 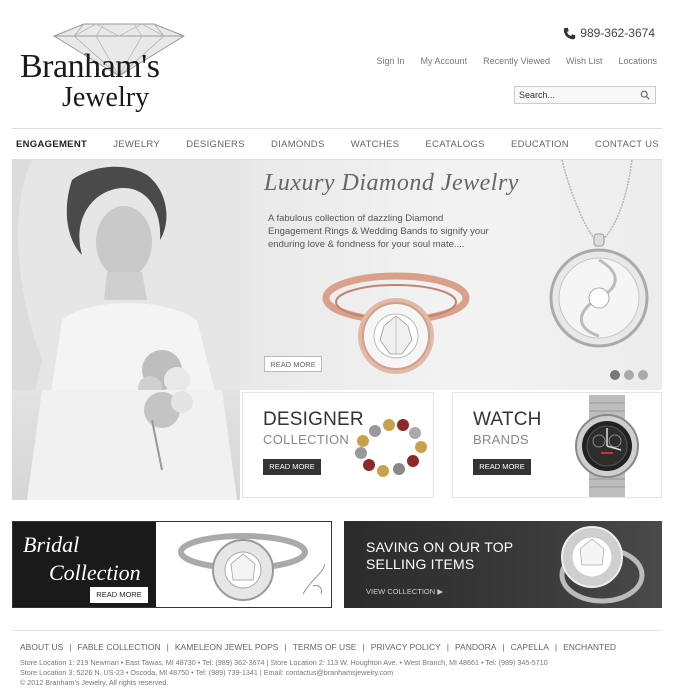 I want to click on phone-icon, so click(x=570, y=33).